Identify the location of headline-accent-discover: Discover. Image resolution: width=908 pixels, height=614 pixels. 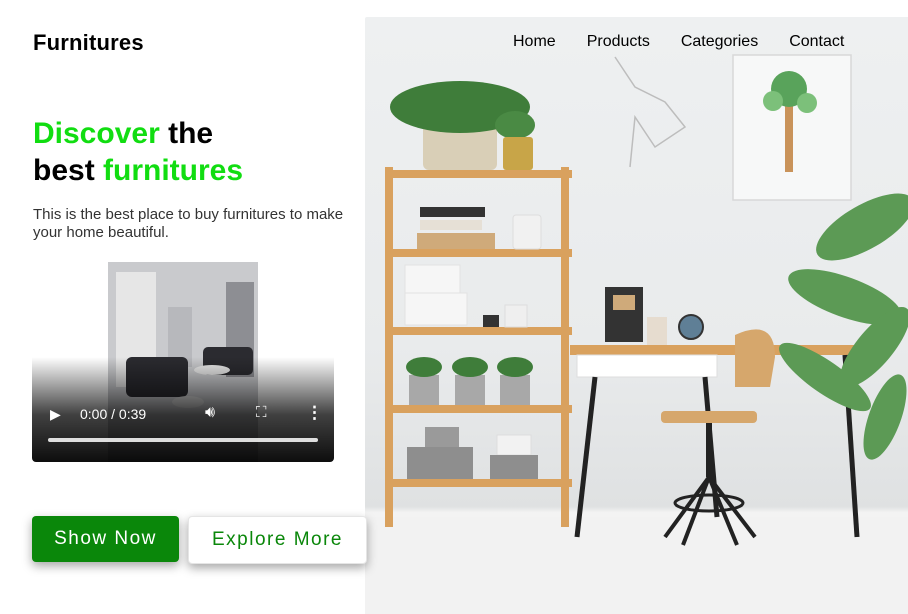
(96, 133).